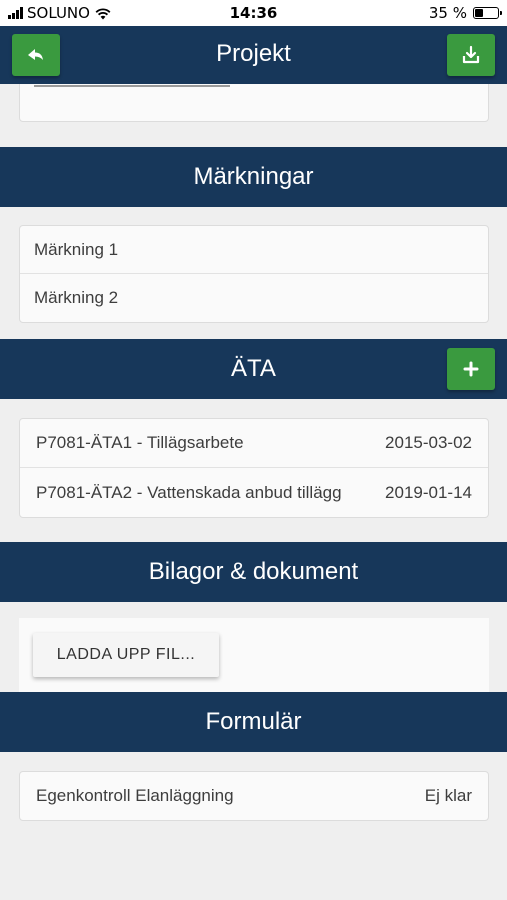 The image size is (507, 900). Describe the element at coordinates (487, 13) in the screenshot. I see `battery-icon` at that location.